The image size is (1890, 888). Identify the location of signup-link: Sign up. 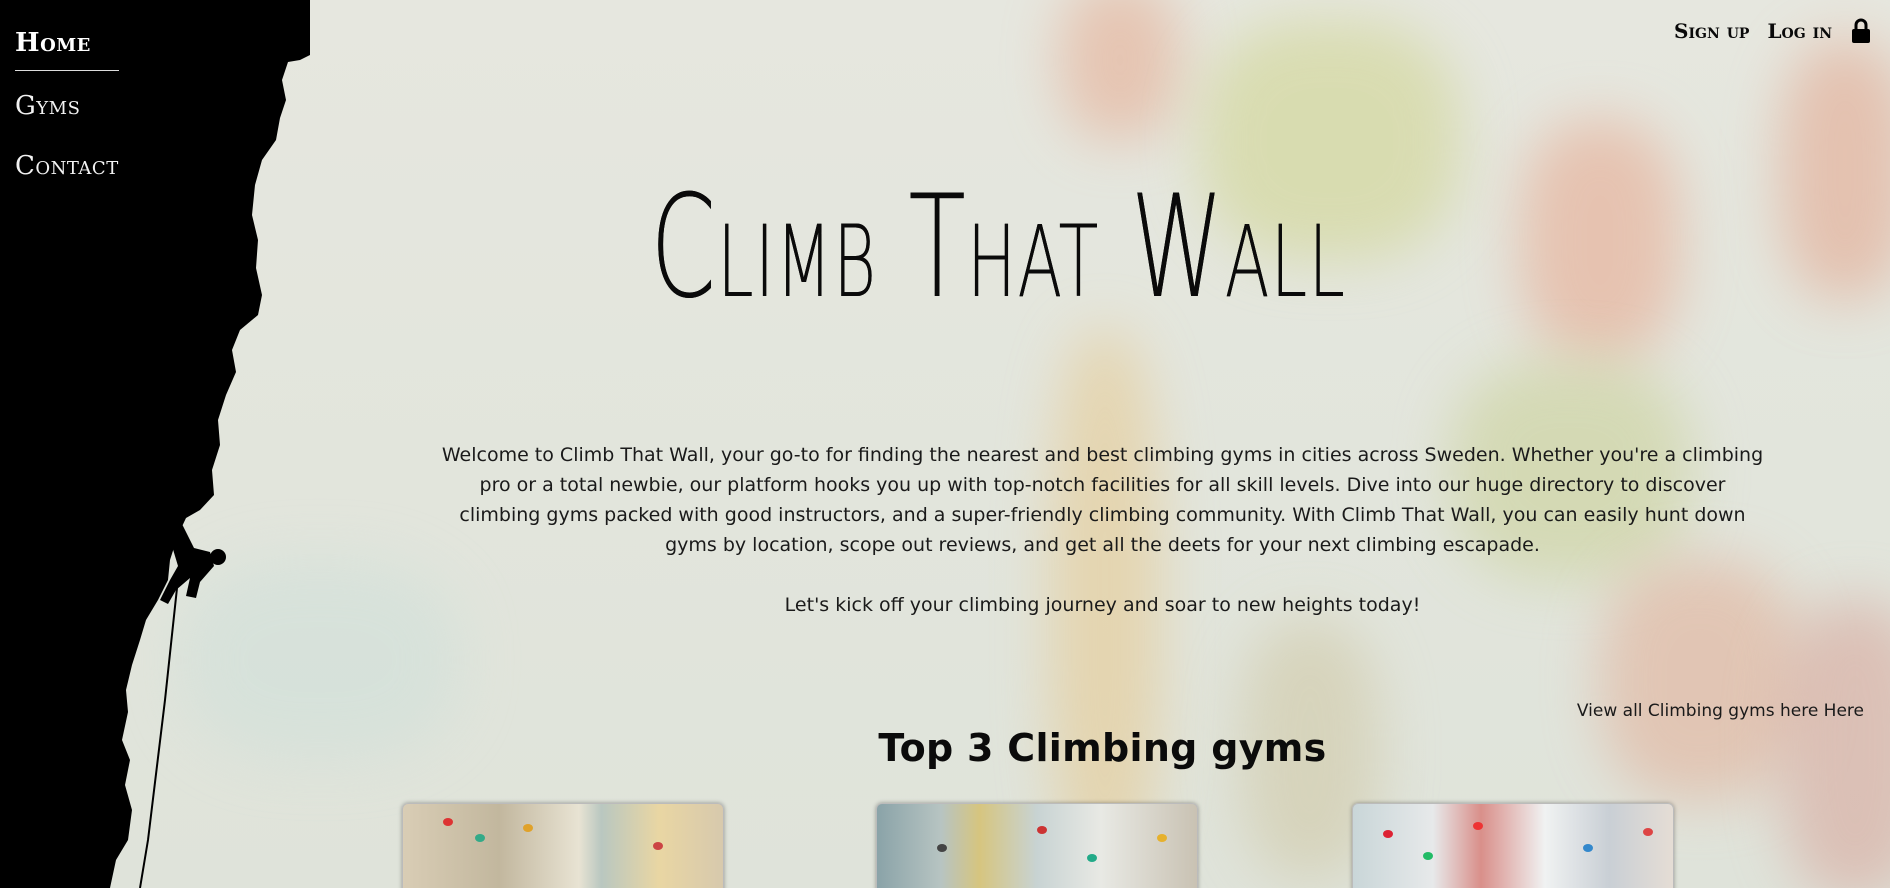
(1711, 31).